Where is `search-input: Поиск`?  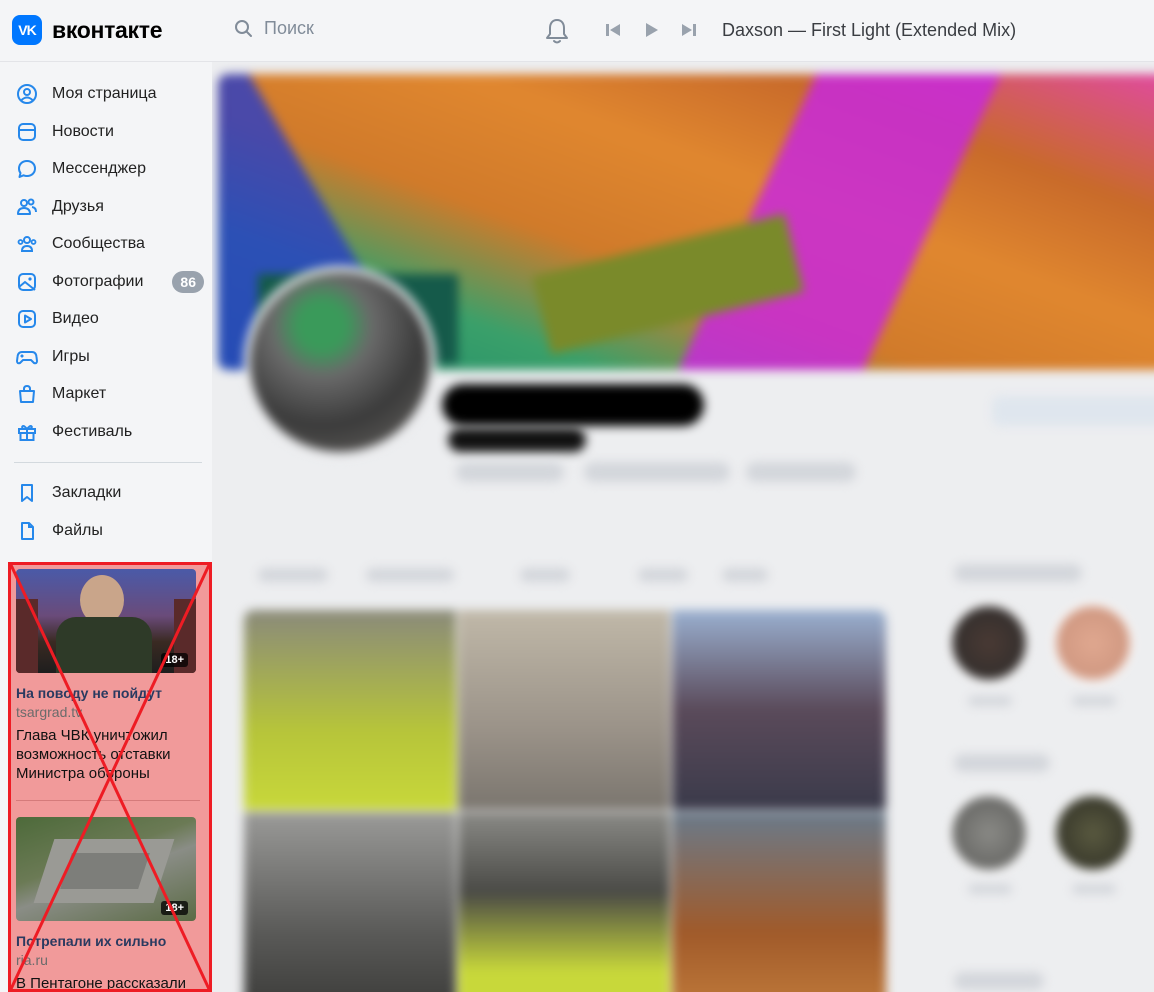
search-input: Поиск is located at coordinates (274, 28).